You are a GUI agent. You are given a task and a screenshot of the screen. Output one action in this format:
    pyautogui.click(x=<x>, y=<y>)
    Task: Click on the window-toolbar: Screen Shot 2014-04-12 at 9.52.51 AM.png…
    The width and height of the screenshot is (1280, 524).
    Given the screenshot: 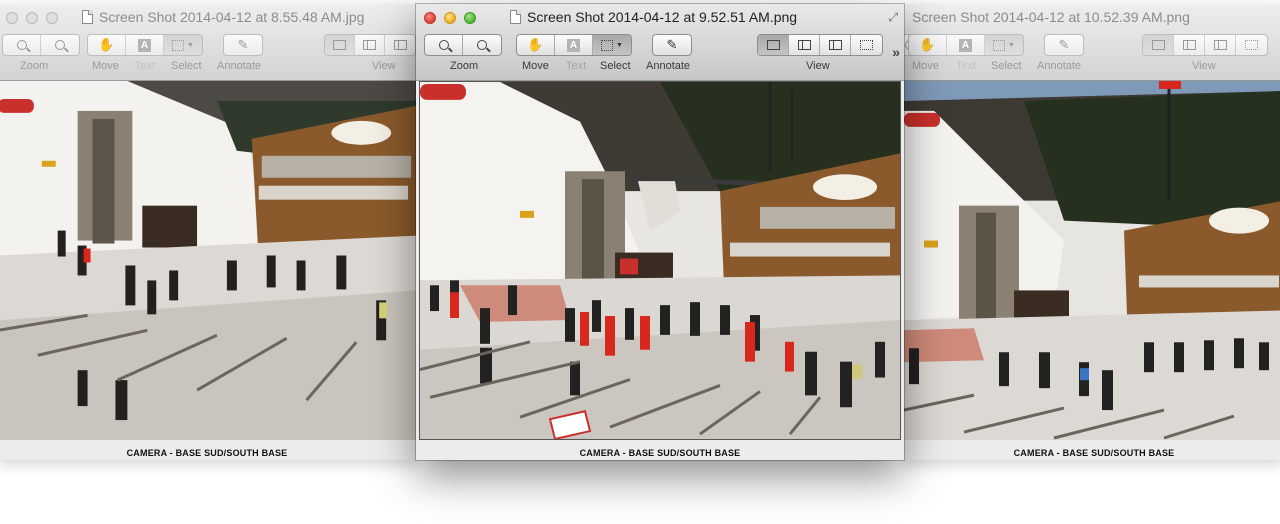 What is the action you would take?
    pyautogui.click(x=660, y=42)
    